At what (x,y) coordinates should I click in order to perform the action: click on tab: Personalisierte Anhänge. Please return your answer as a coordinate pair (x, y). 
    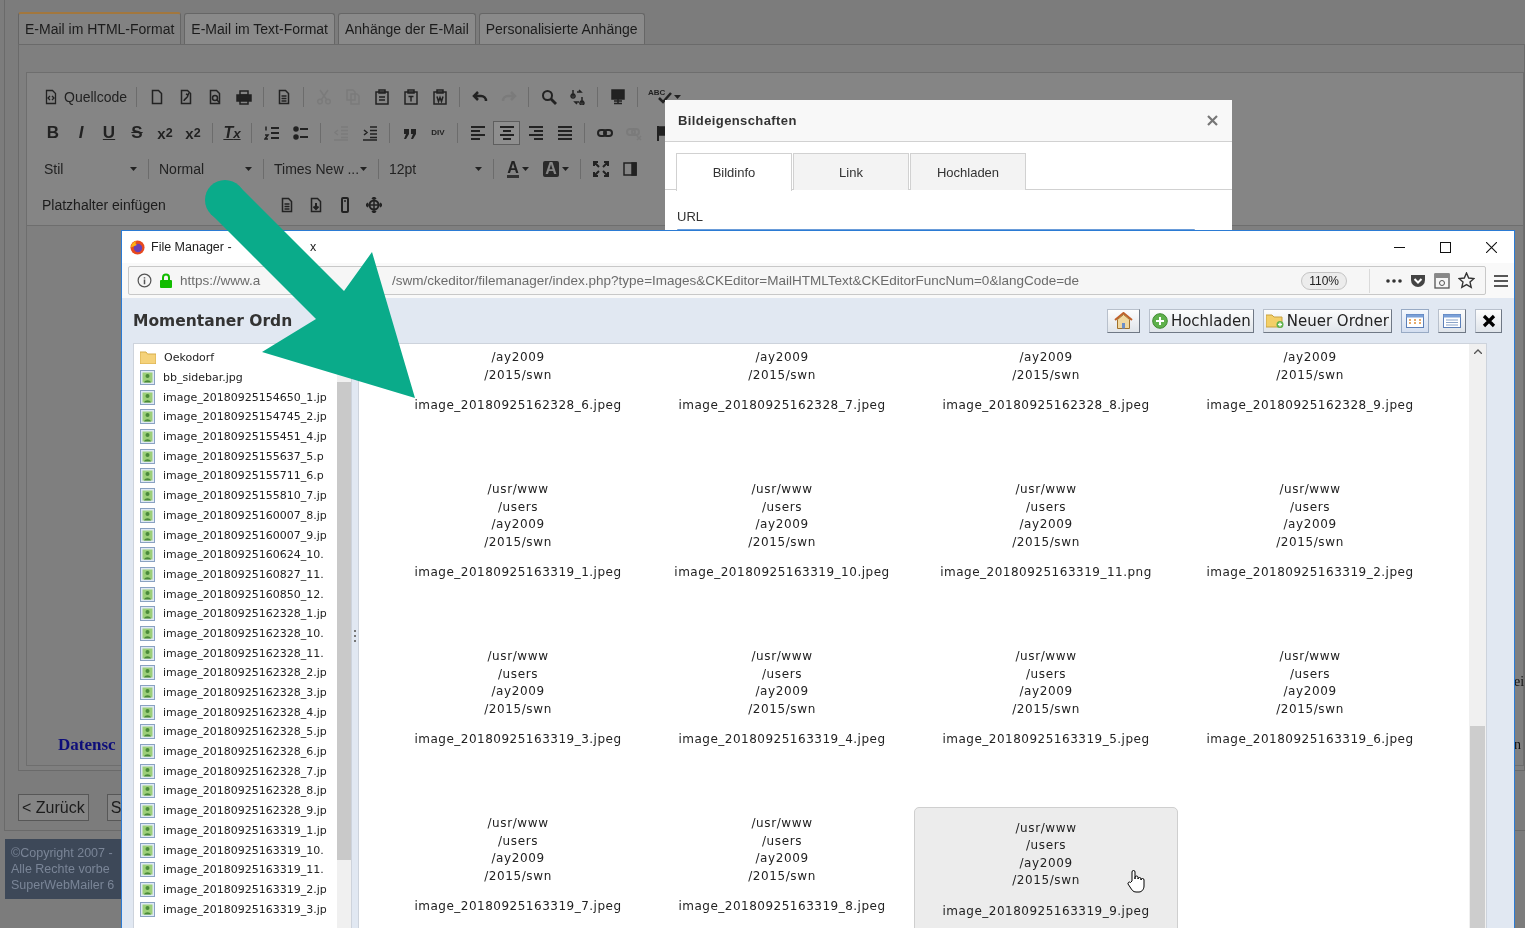
    Looking at the image, I should click on (561, 28).